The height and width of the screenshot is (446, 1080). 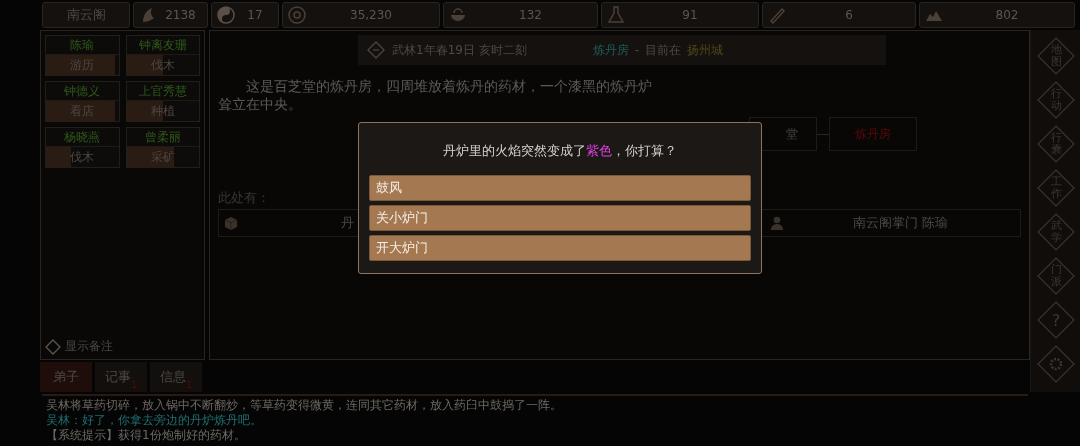 I want to click on stat-value: 2138, so click(x=180, y=15).